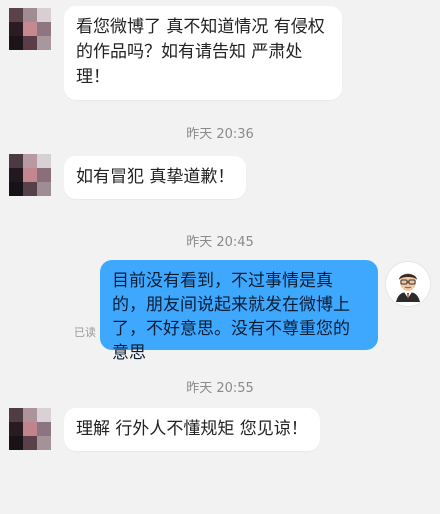 This screenshot has height=514, width=440. I want to click on timestamp: 昨天 20:45, so click(220, 242).